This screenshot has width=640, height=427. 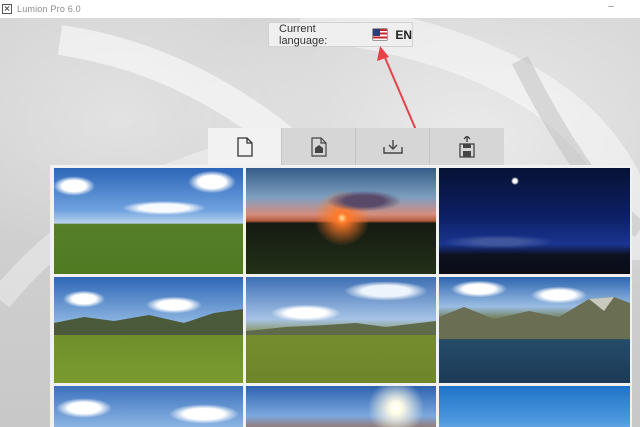 I want to click on scene-plain-mountains, so click(x=341, y=330).